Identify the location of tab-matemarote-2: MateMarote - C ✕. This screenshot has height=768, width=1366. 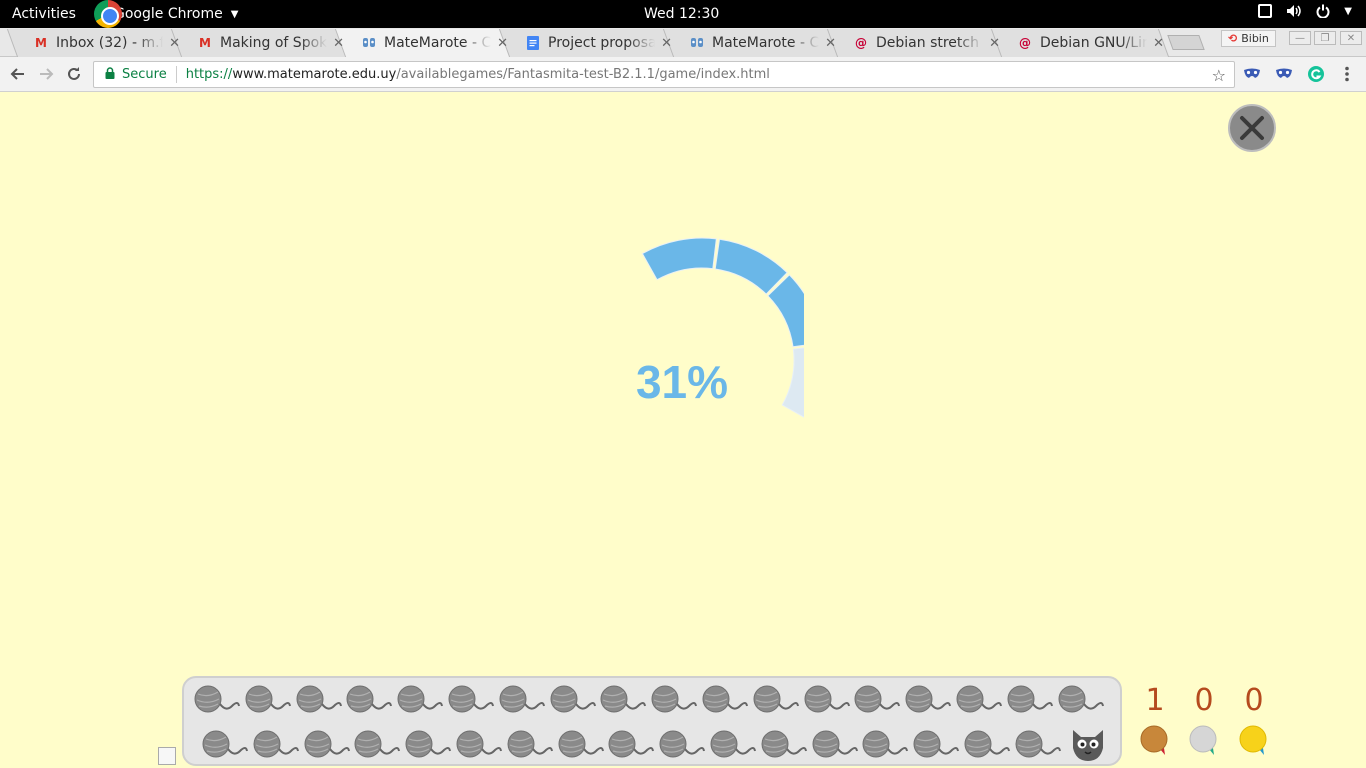
(752, 43).